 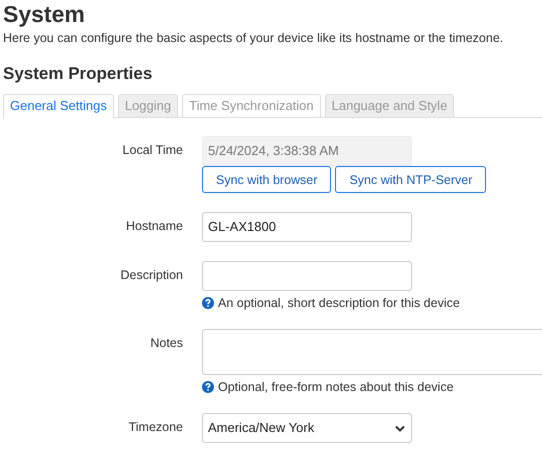 I want to click on sync-button: Sync with NTP-Server, so click(x=410, y=179).